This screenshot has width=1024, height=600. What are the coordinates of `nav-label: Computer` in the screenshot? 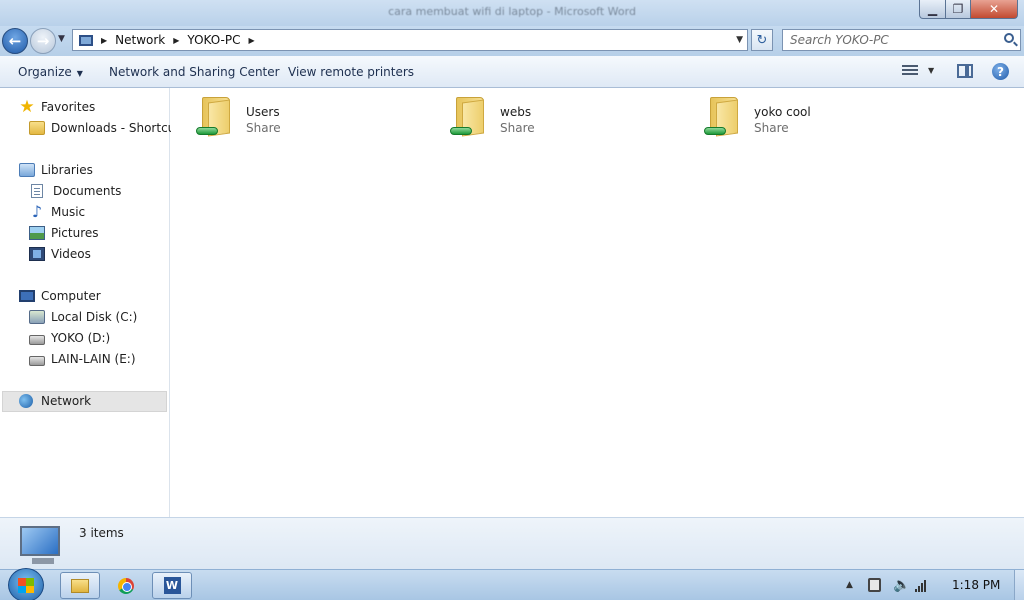 It's located at (71, 296).